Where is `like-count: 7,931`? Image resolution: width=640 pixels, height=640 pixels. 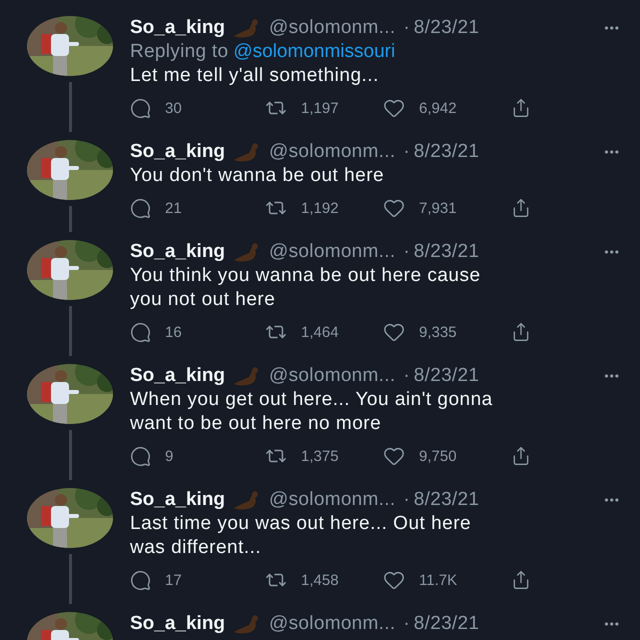 like-count: 7,931 is located at coordinates (438, 208).